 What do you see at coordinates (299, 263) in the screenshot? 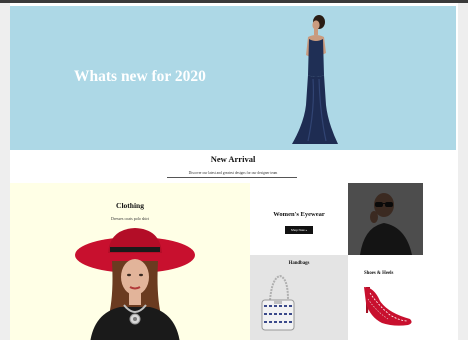
I see `handbags-title: Handbags` at bounding box center [299, 263].